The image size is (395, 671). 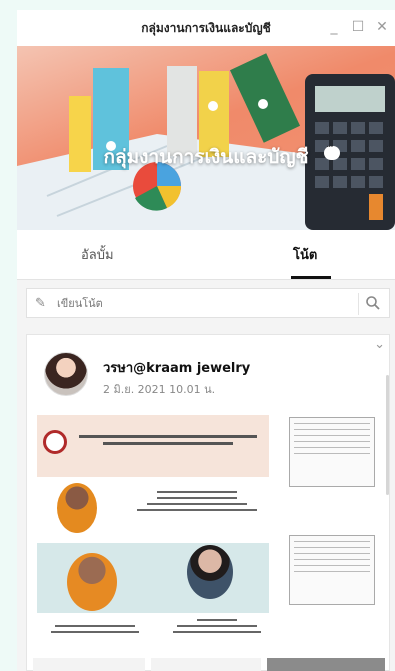 I want to click on window-title: กลุ่มงานการเงินและบัญชี, so click(x=206, y=27).